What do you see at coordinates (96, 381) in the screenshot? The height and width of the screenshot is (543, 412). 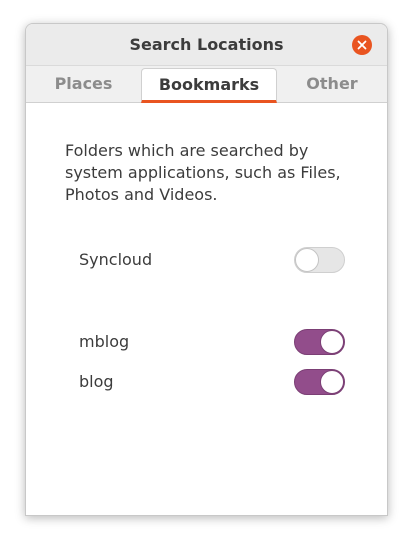 I see `location-label: blog` at bounding box center [96, 381].